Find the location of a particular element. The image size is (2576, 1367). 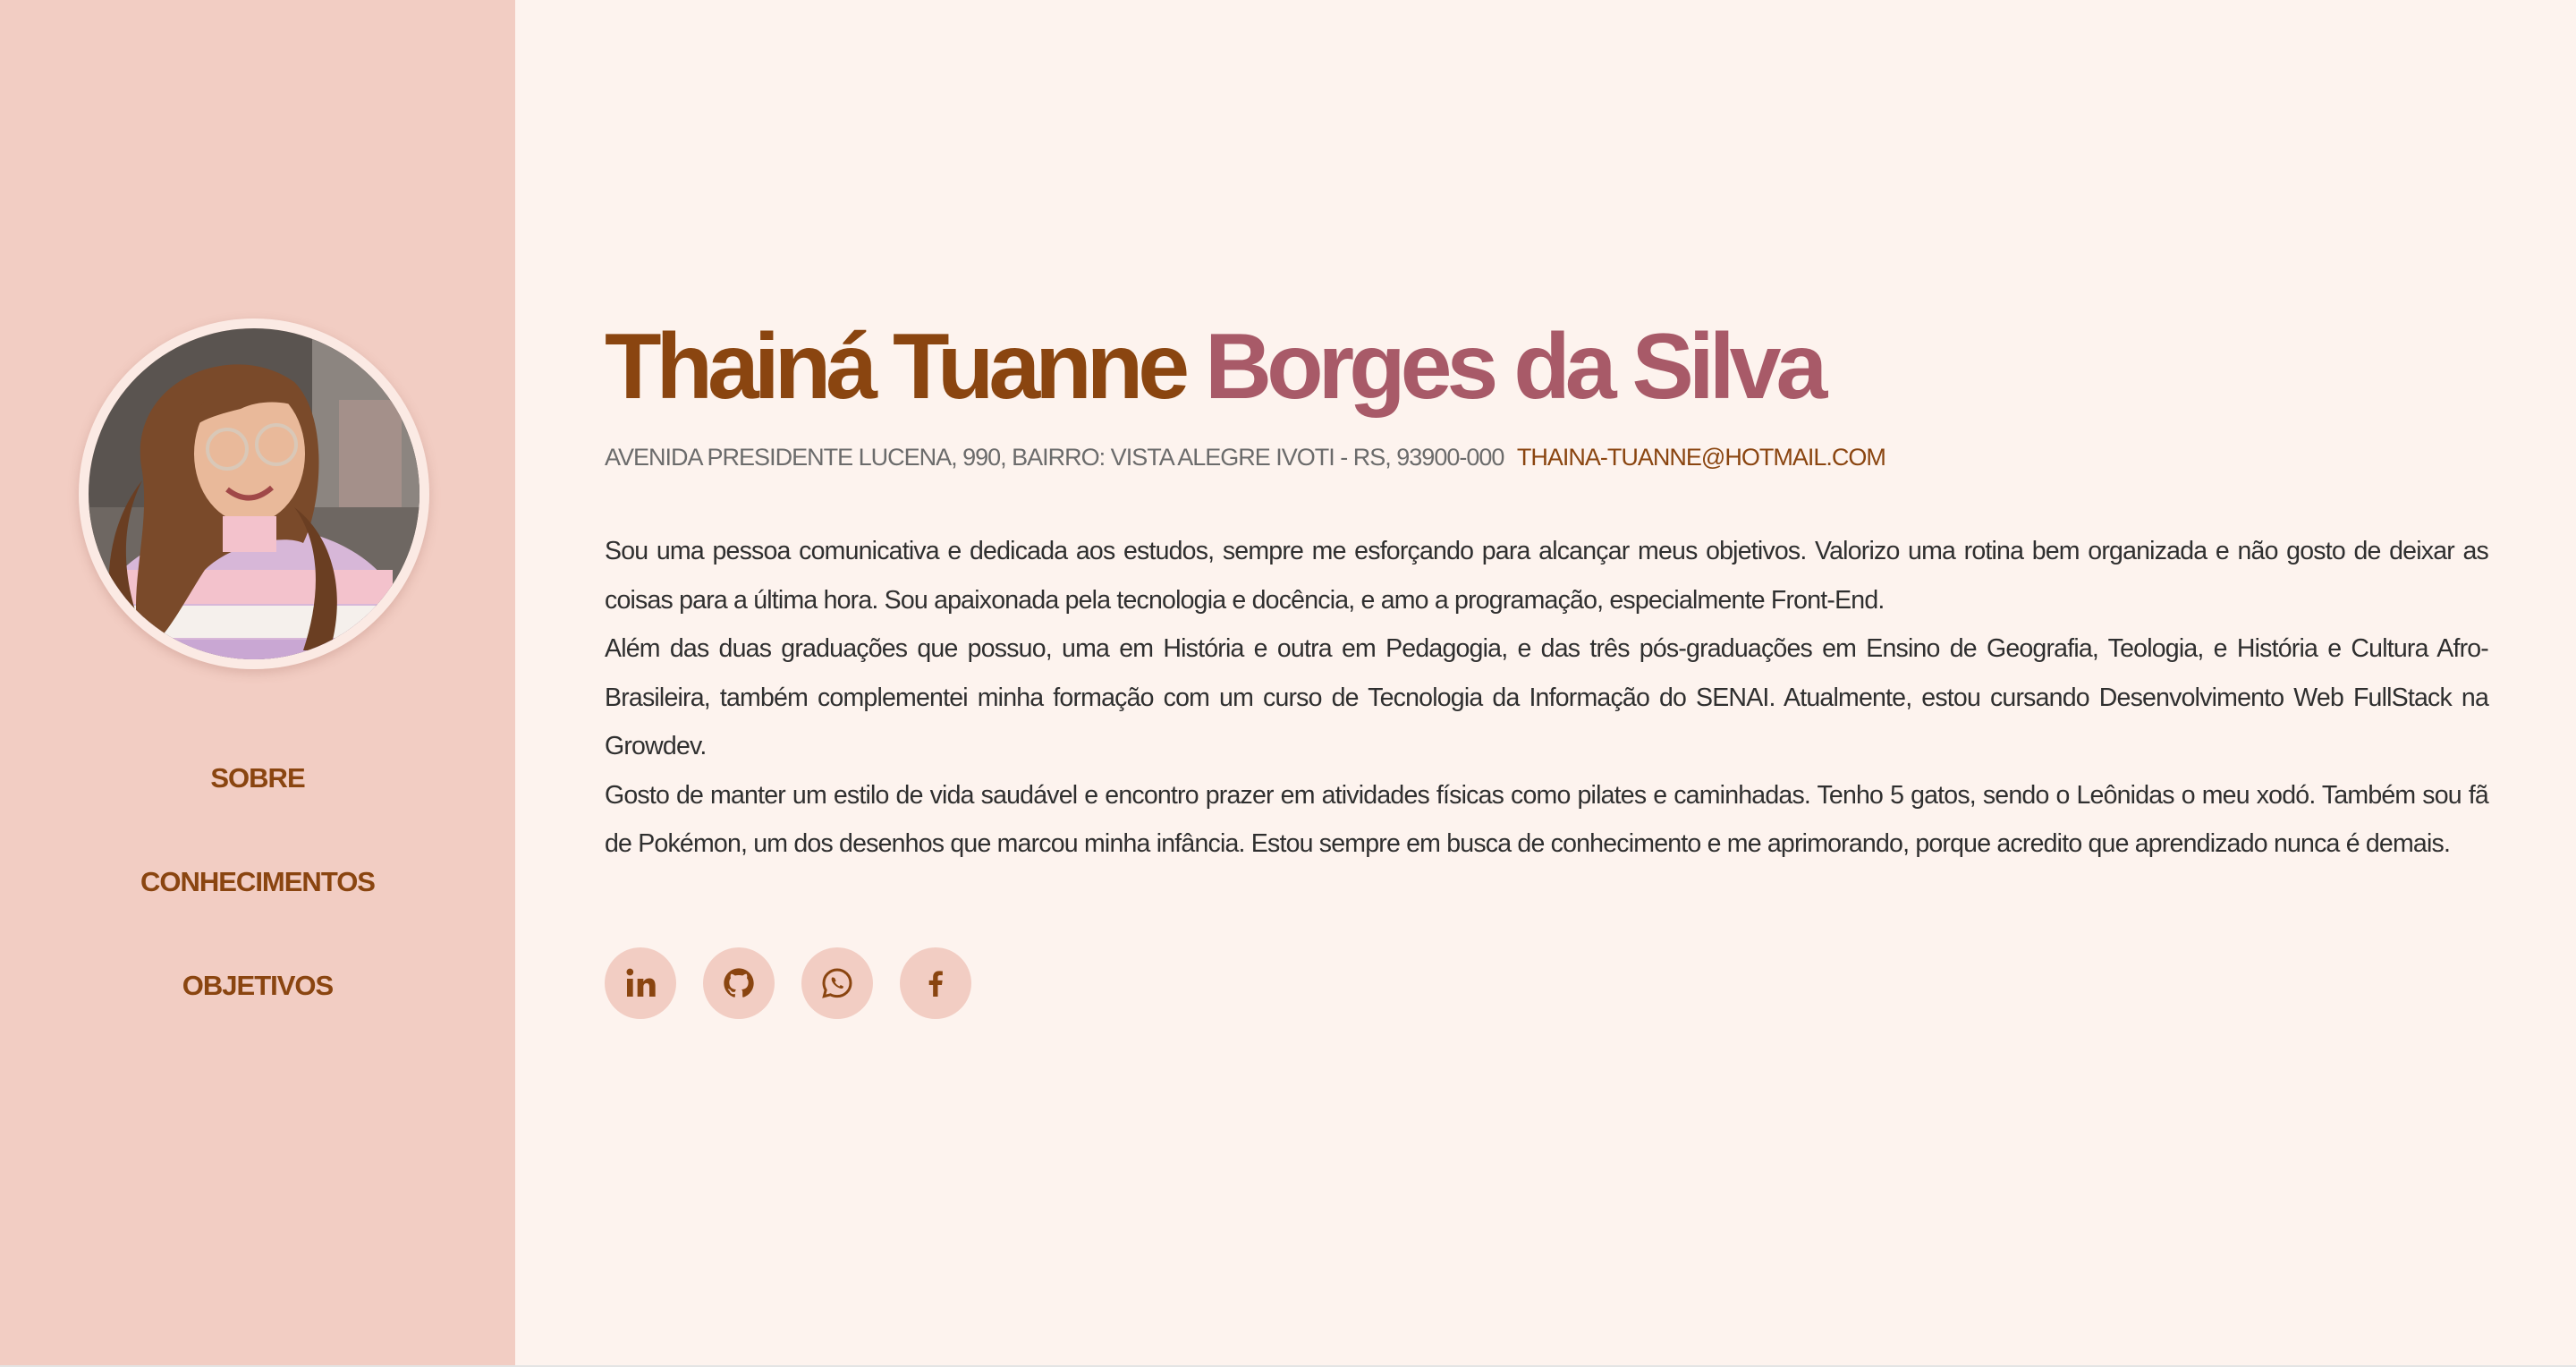

github-icon is located at coordinates (739, 983).